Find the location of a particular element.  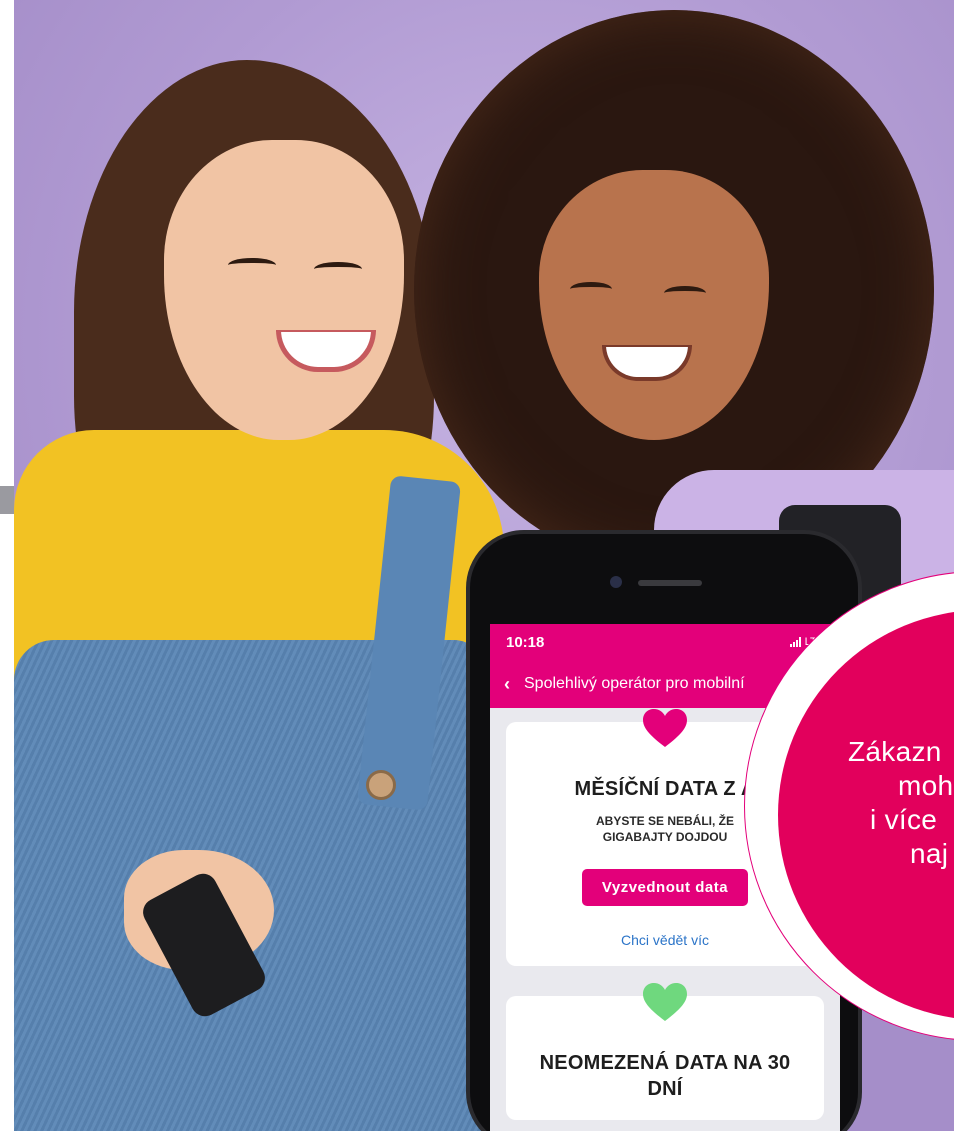

promo-line: naj is located at coordinates (929, 853).